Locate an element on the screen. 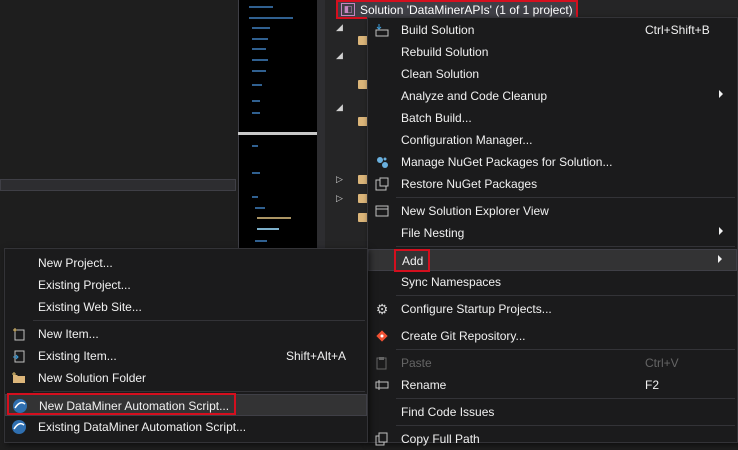 The width and height of the screenshot is (738, 450). menu-item-existing-item: Existing Item... Shift+Alt+A is located at coordinates (186, 356).